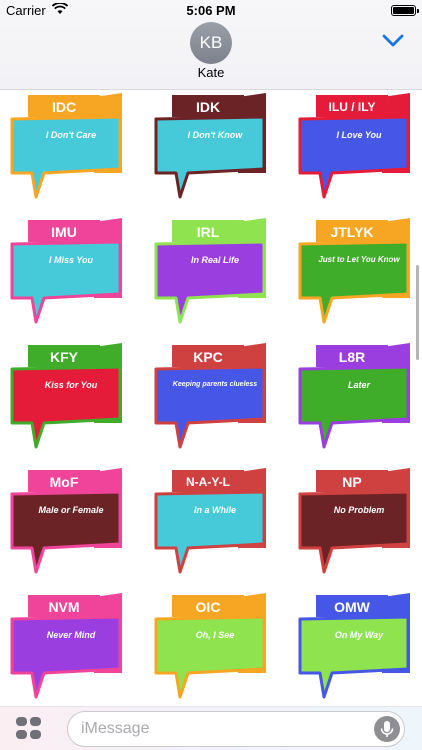 Image resolution: width=422 pixels, height=750 pixels. What do you see at coordinates (215, 135) in the screenshot?
I see `sticker-meaning: I Don't Know` at bounding box center [215, 135].